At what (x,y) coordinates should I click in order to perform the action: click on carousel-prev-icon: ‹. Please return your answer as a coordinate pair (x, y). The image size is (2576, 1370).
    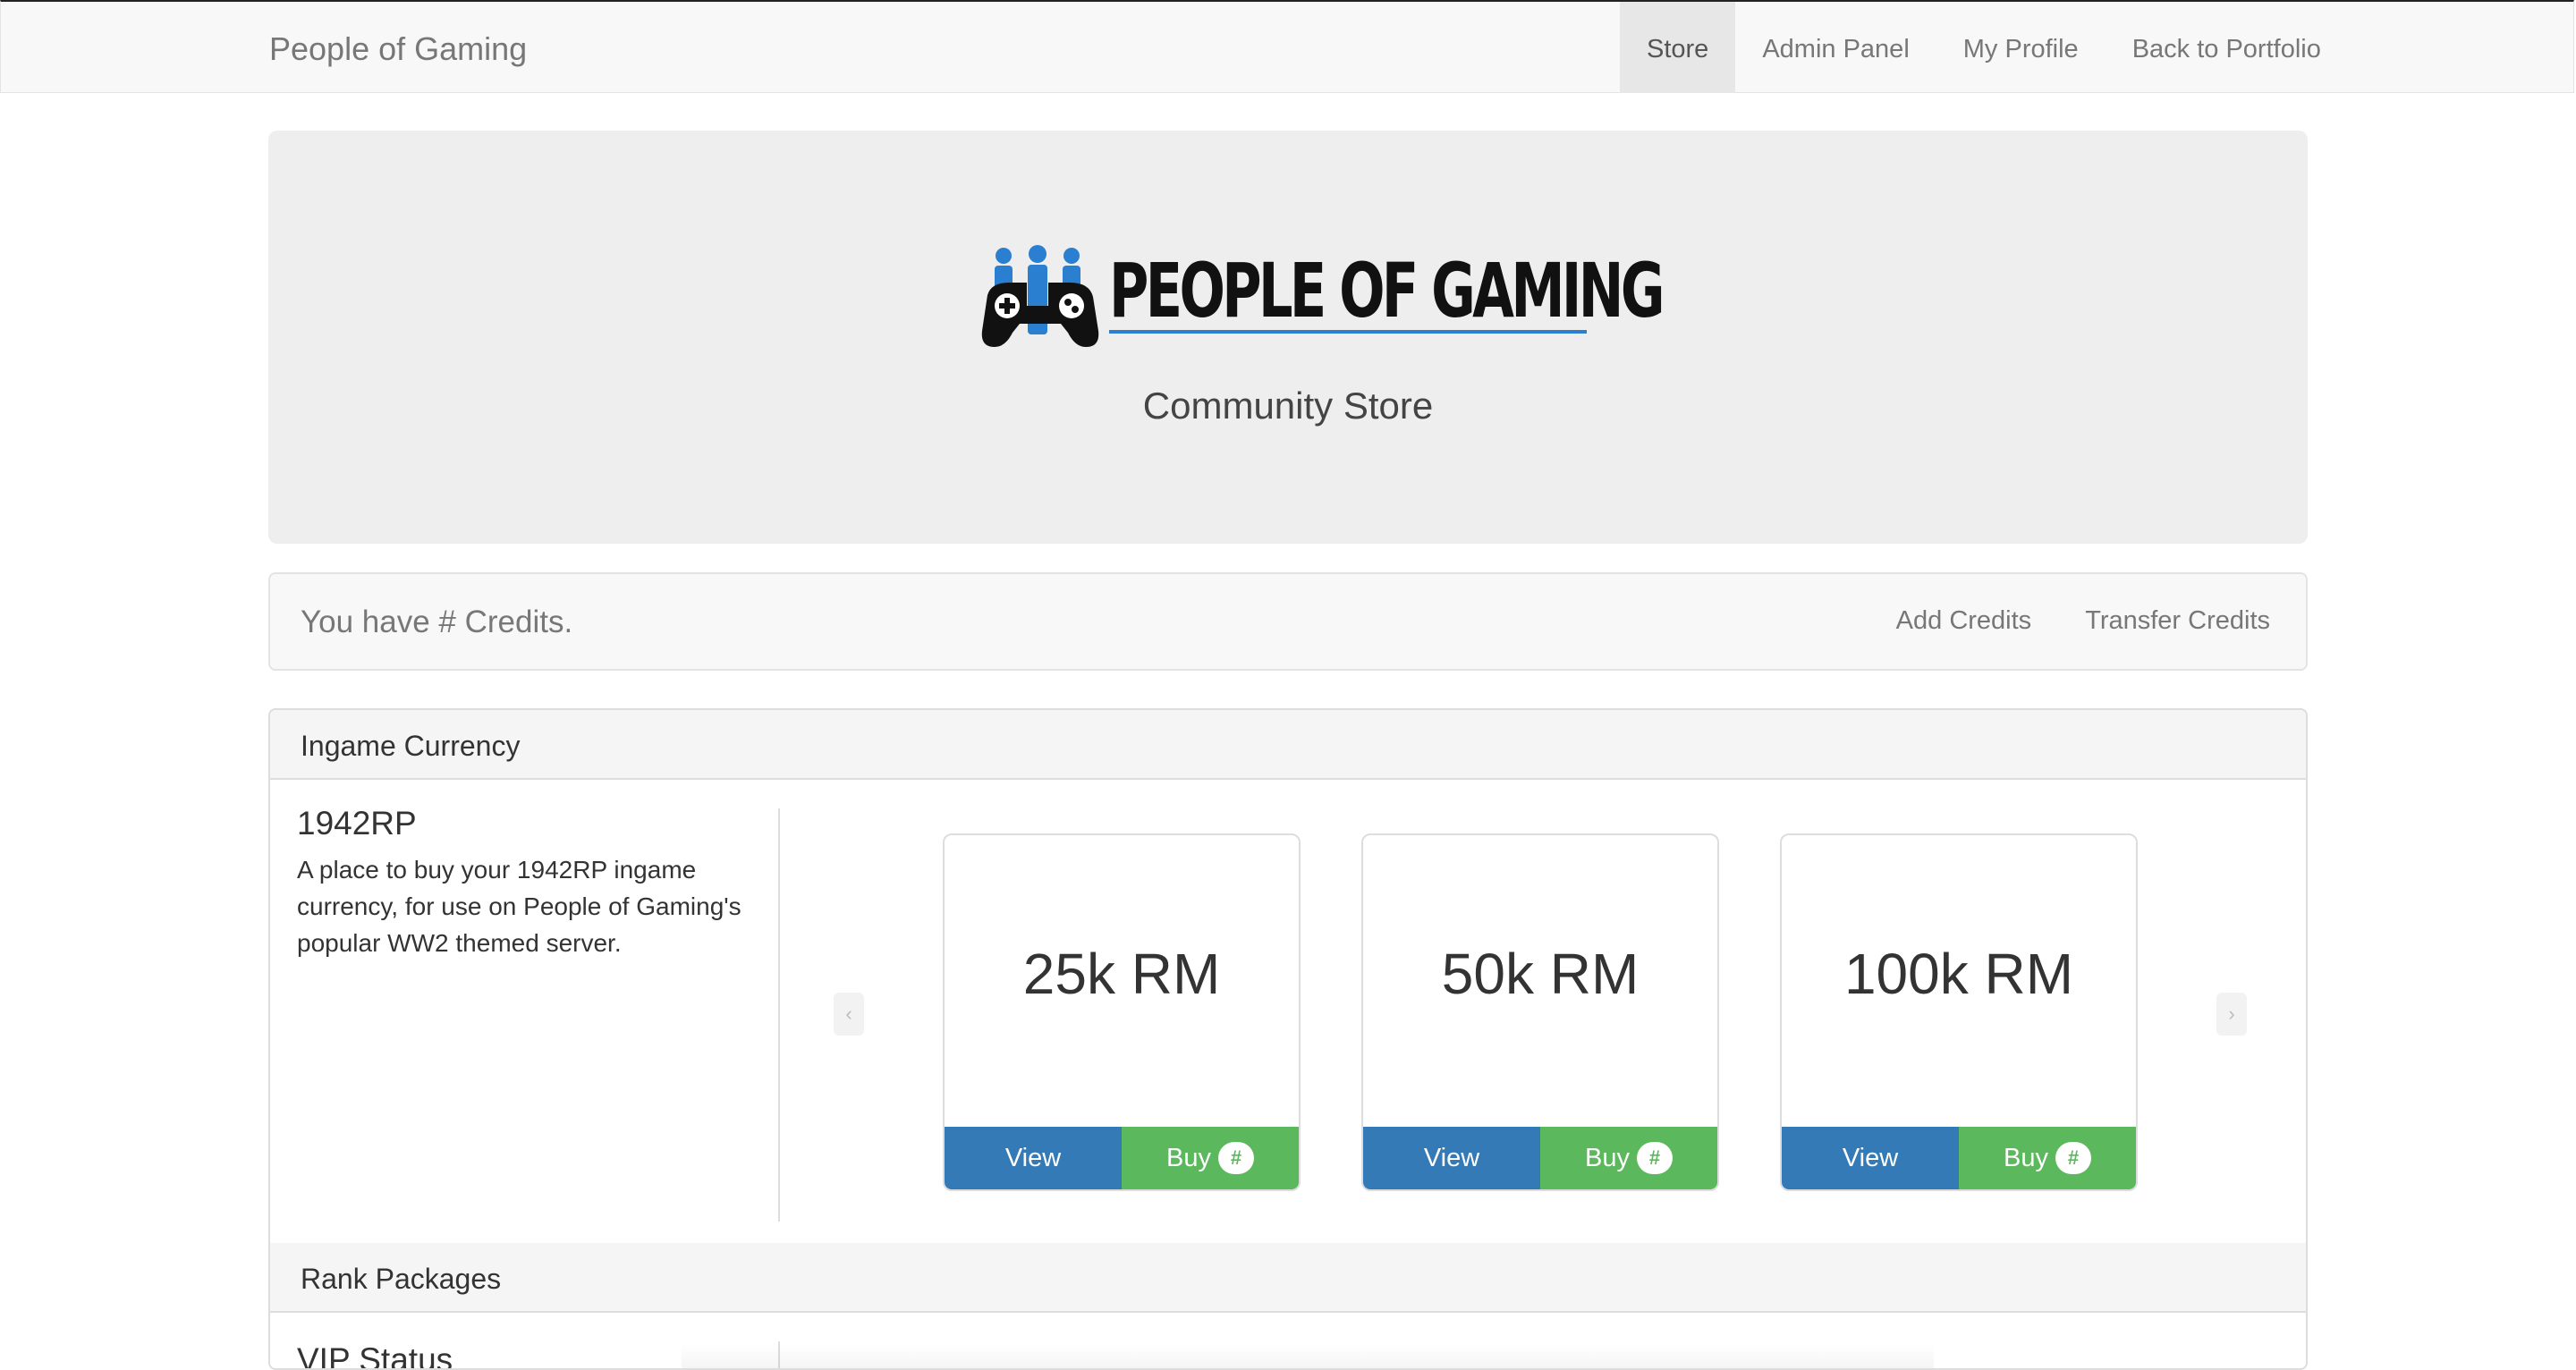
    Looking at the image, I should click on (849, 1015).